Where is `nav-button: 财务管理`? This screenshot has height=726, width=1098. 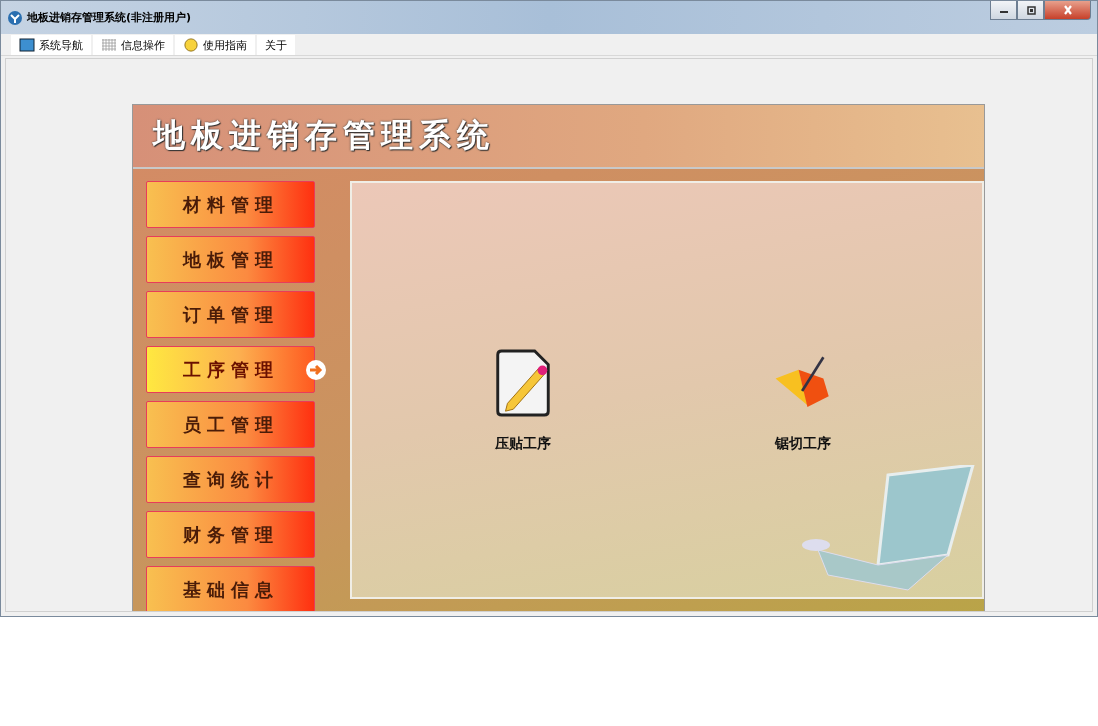
nav-button: 财务管理 is located at coordinates (230, 534).